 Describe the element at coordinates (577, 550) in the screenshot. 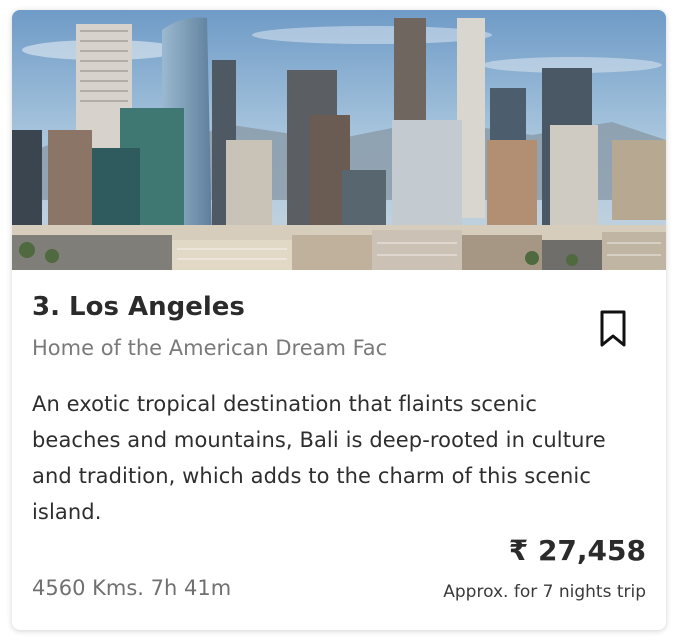

I see `price: ₹ 27,458` at that location.